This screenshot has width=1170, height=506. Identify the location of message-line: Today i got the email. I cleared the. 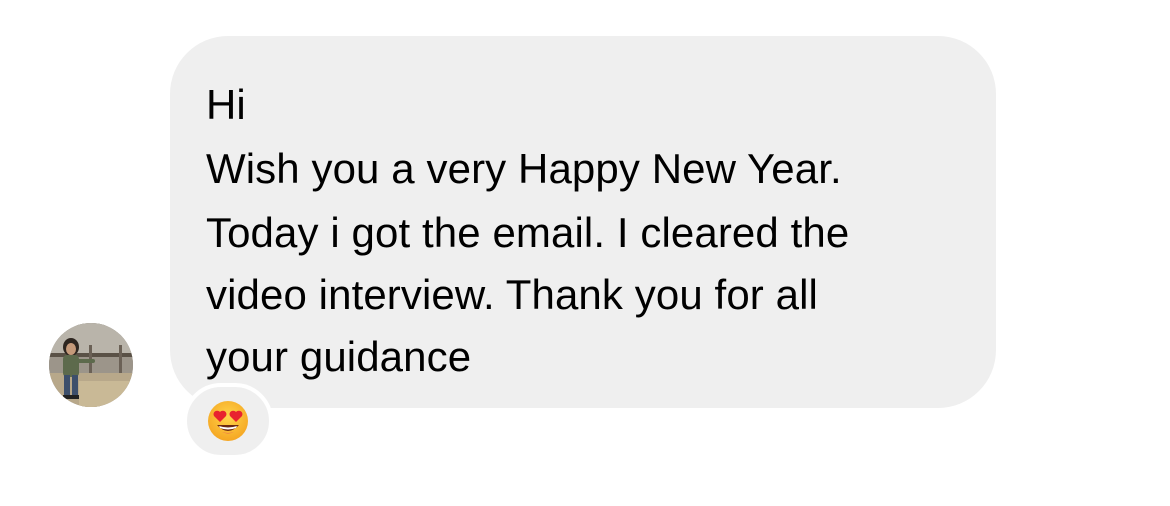
(528, 232).